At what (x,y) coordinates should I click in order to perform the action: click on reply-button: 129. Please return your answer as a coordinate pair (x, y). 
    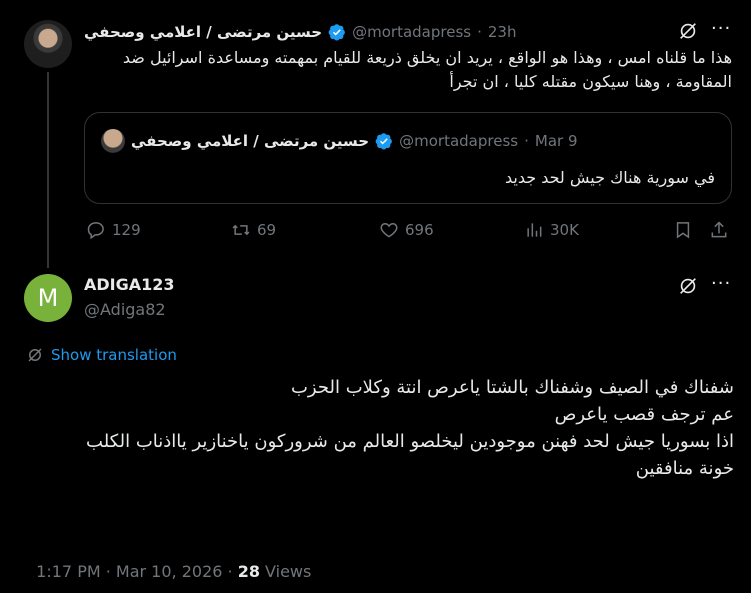
    Looking at the image, I should click on (113, 230).